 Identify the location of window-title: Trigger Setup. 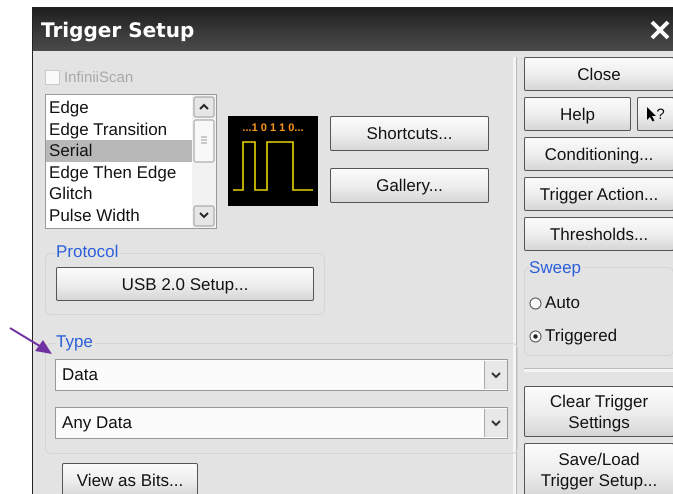
(117, 30).